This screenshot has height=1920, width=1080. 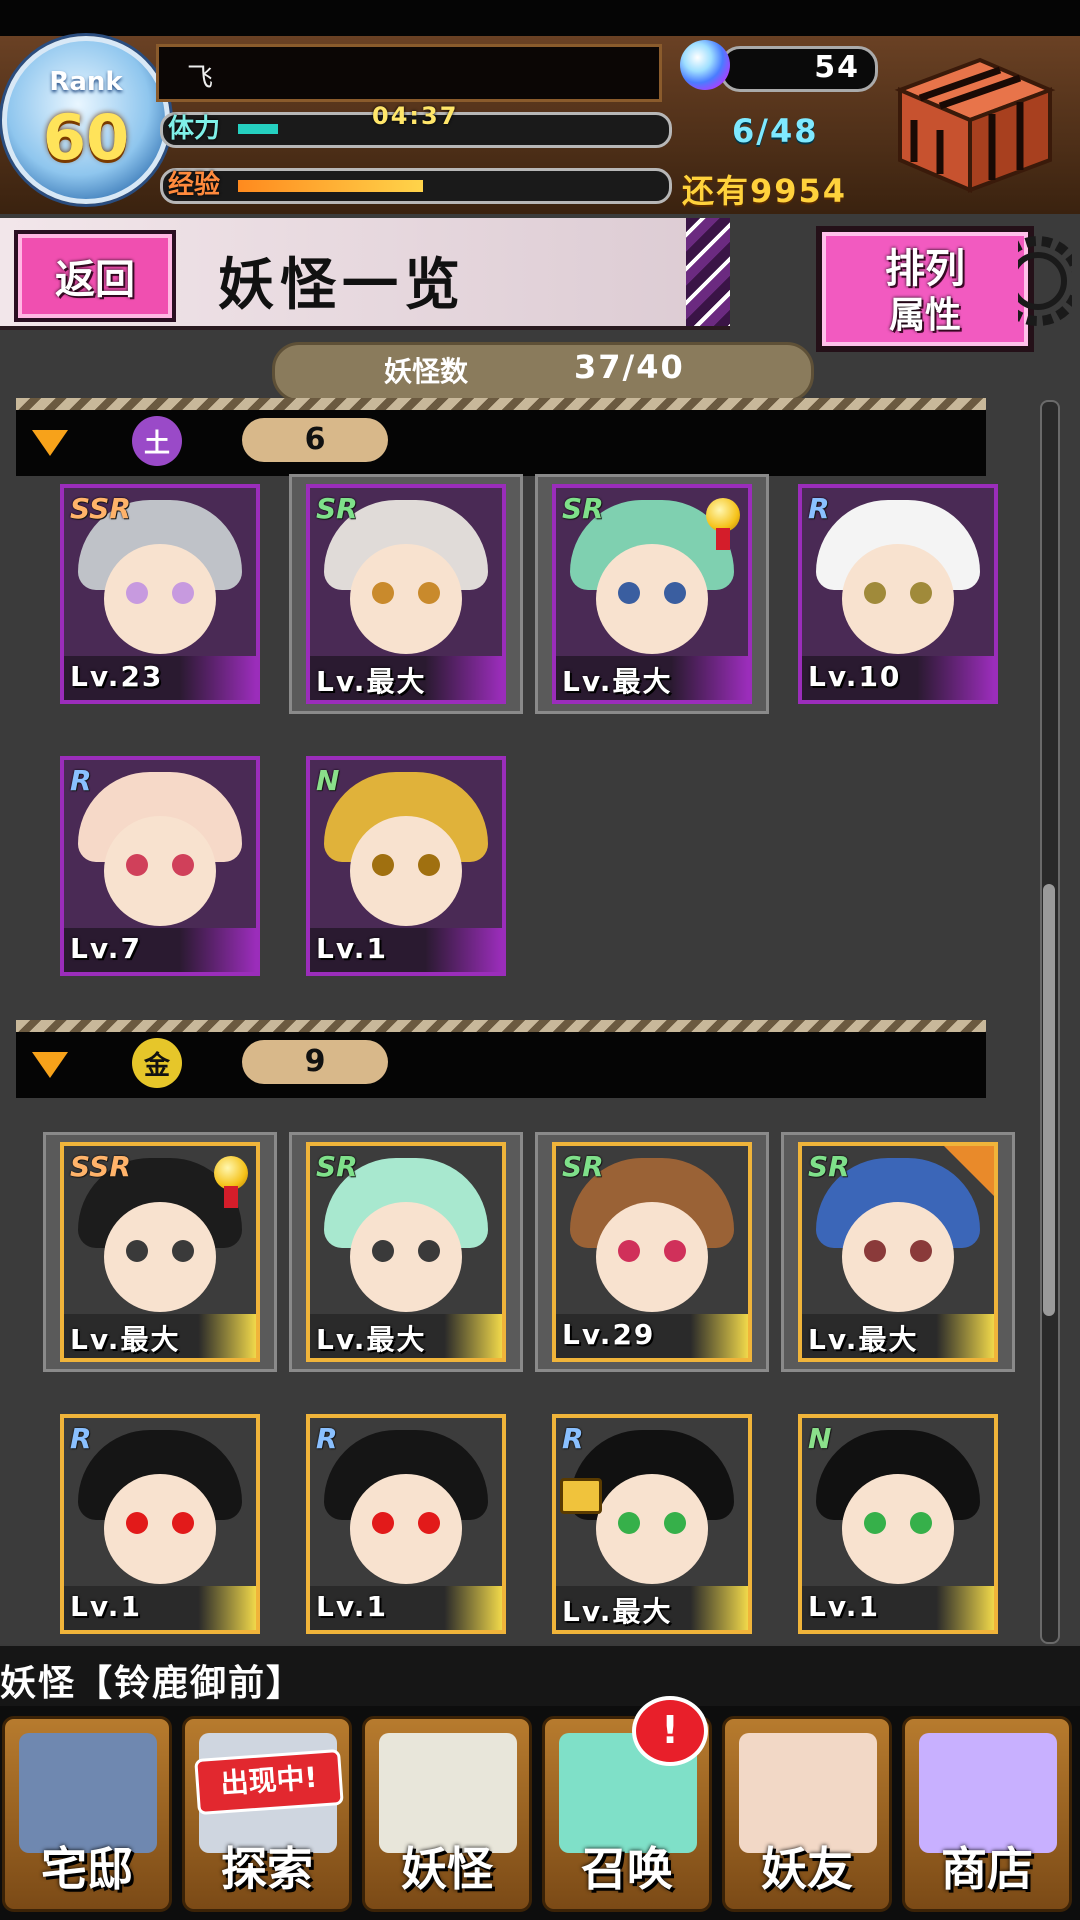 What do you see at coordinates (157, 441) in the screenshot?
I see `earth-element-icon: 土` at bounding box center [157, 441].